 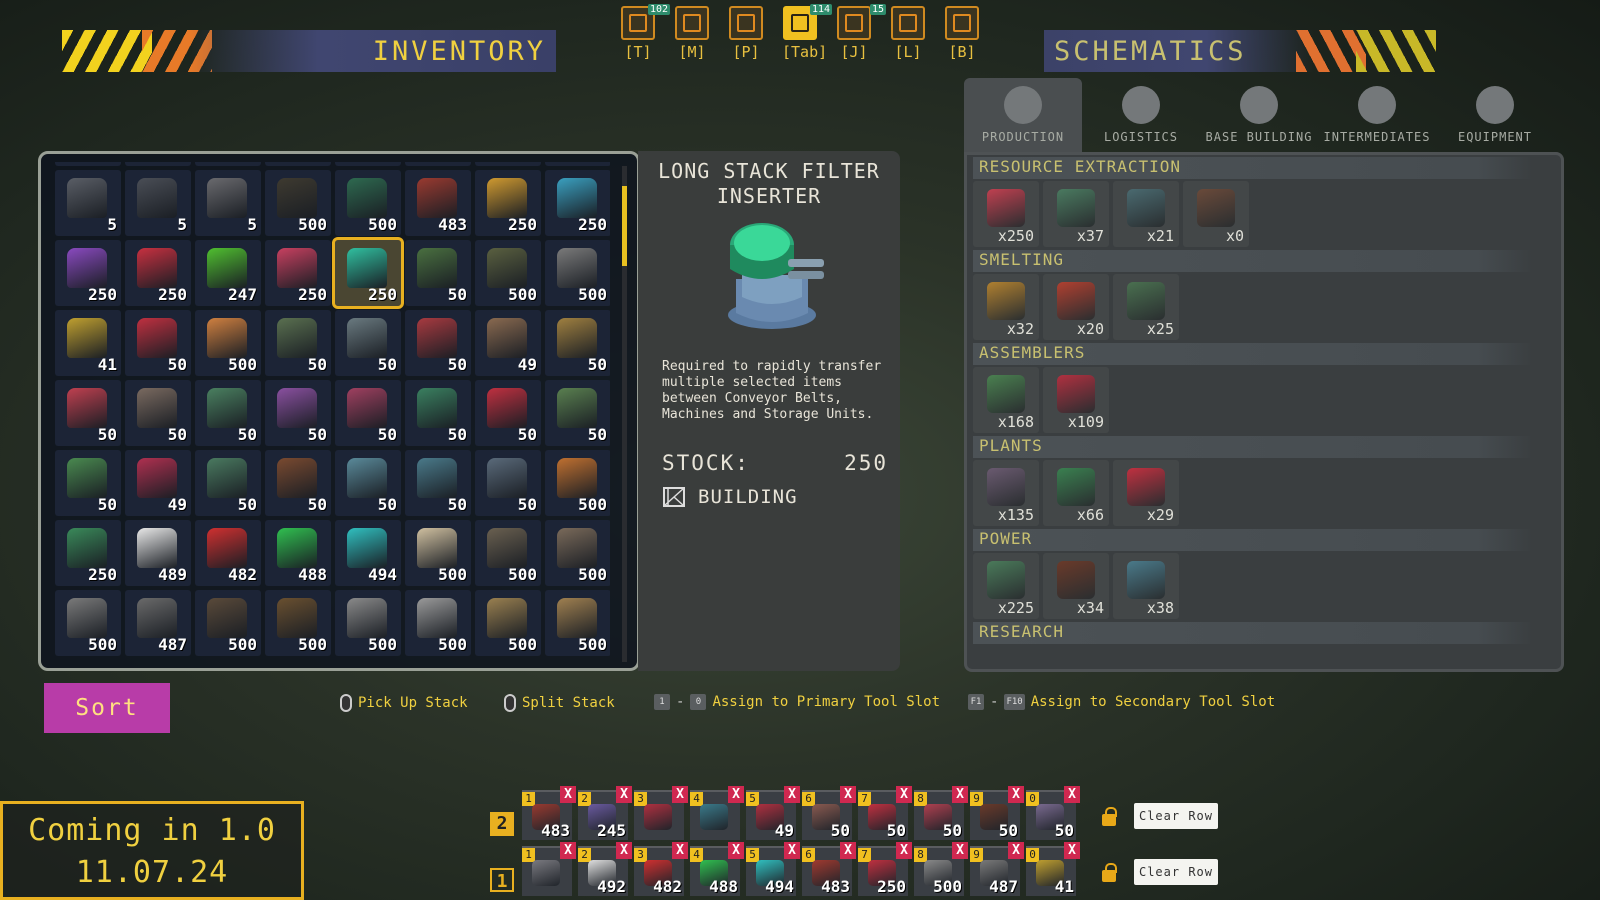 What do you see at coordinates (661, 813) in the screenshot?
I see `toolbar-slot: 3X` at bounding box center [661, 813].